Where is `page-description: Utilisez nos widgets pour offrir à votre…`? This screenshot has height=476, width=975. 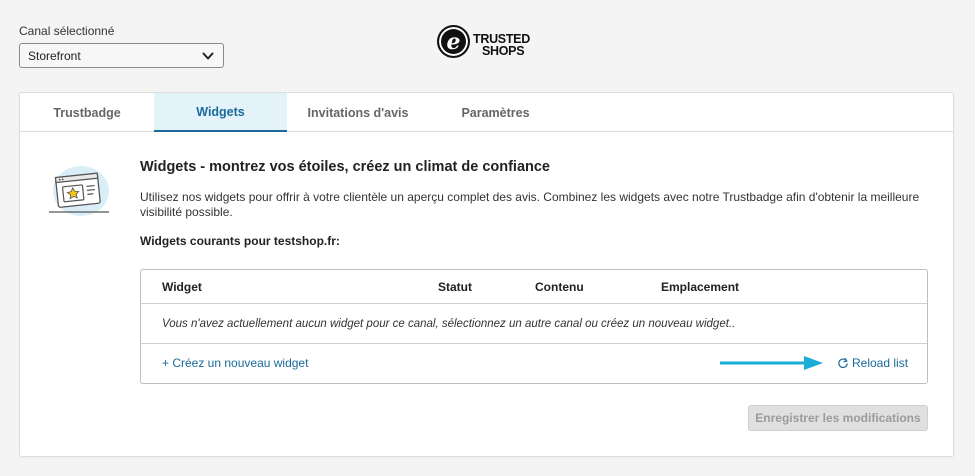
page-description: Utilisez nos widgets pour offrir à votre… is located at coordinates (530, 204).